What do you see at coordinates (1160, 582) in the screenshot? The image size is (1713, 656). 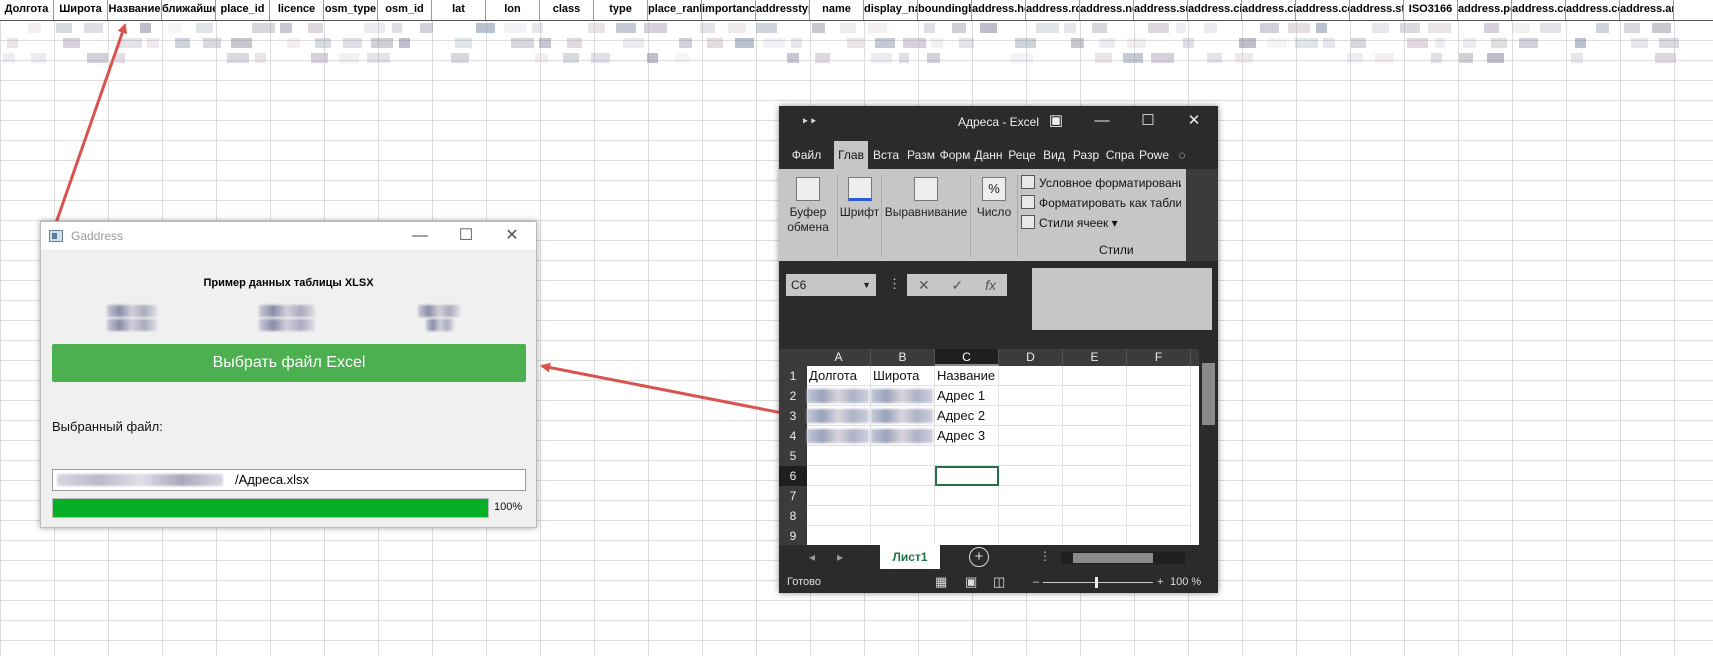 I see `zoom-in-icon: +` at bounding box center [1160, 582].